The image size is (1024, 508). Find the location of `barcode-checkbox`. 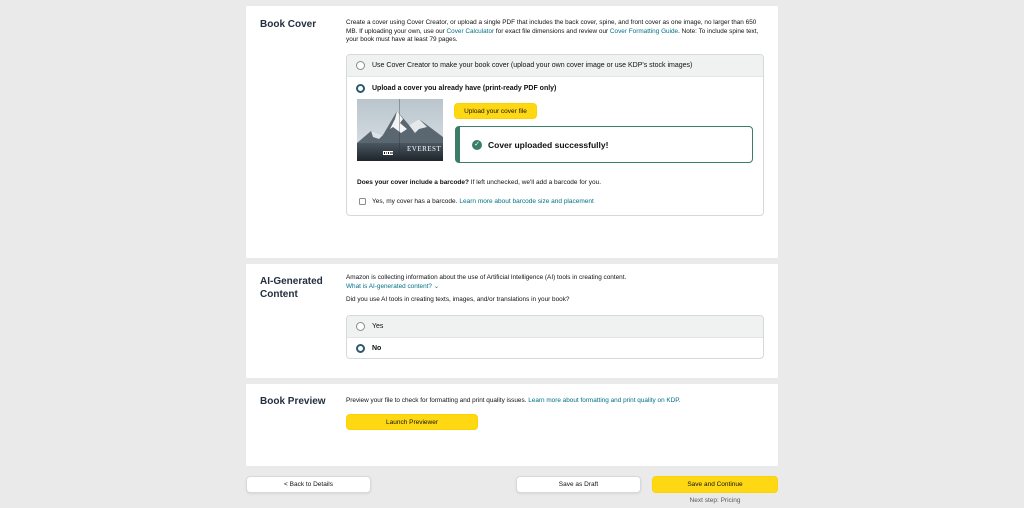

barcode-checkbox is located at coordinates (362, 201).